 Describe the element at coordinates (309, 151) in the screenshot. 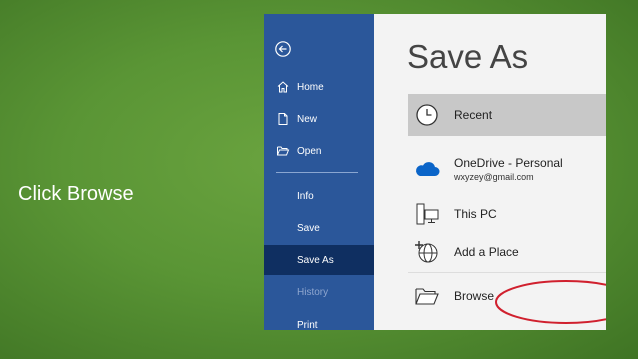

I see `nav-item-label: Open` at that location.